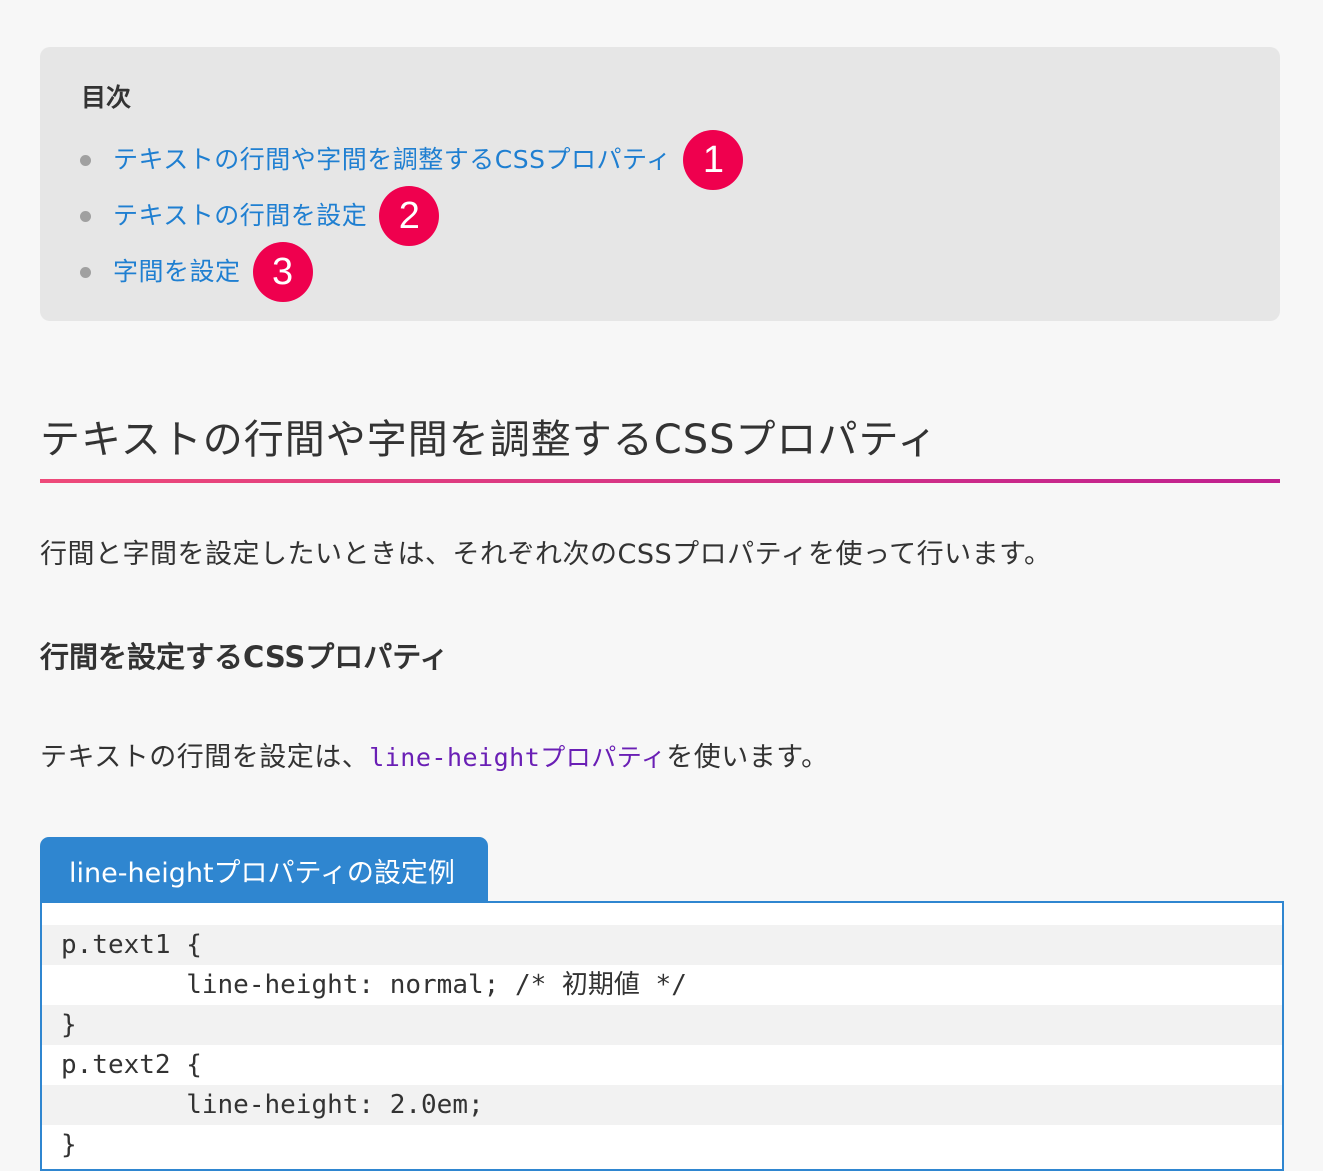 Image resolution: width=1323 pixels, height=1171 pixels. I want to click on intro-paragraph: 行間と字間を設定したいときは、それぞれ次のCSSプロパティを使って行います。, so click(546, 554).